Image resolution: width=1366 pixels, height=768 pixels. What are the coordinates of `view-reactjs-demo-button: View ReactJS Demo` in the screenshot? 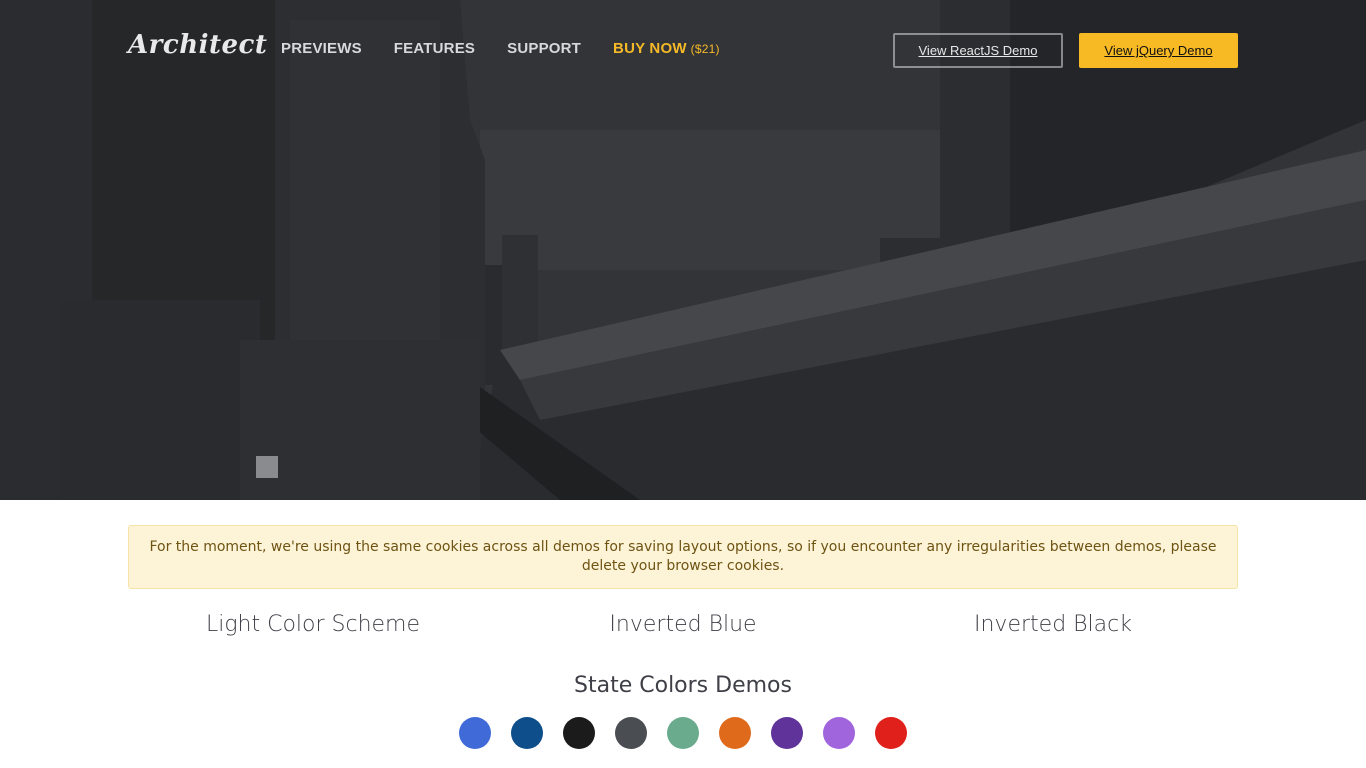 It's located at (978, 50).